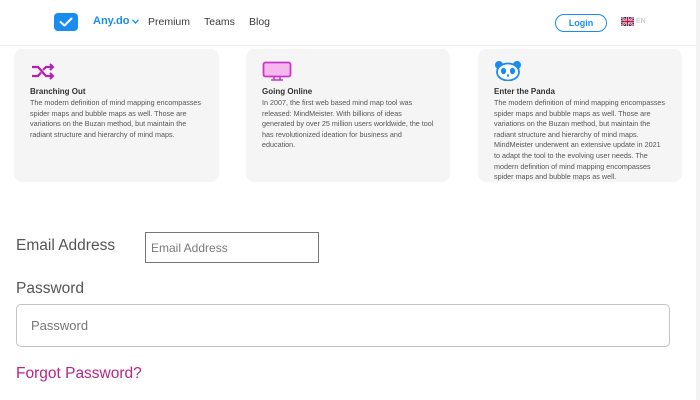 The width and height of the screenshot is (700, 400). Describe the element at coordinates (111, 21) in the screenshot. I see `brand-label: Any.do` at that location.